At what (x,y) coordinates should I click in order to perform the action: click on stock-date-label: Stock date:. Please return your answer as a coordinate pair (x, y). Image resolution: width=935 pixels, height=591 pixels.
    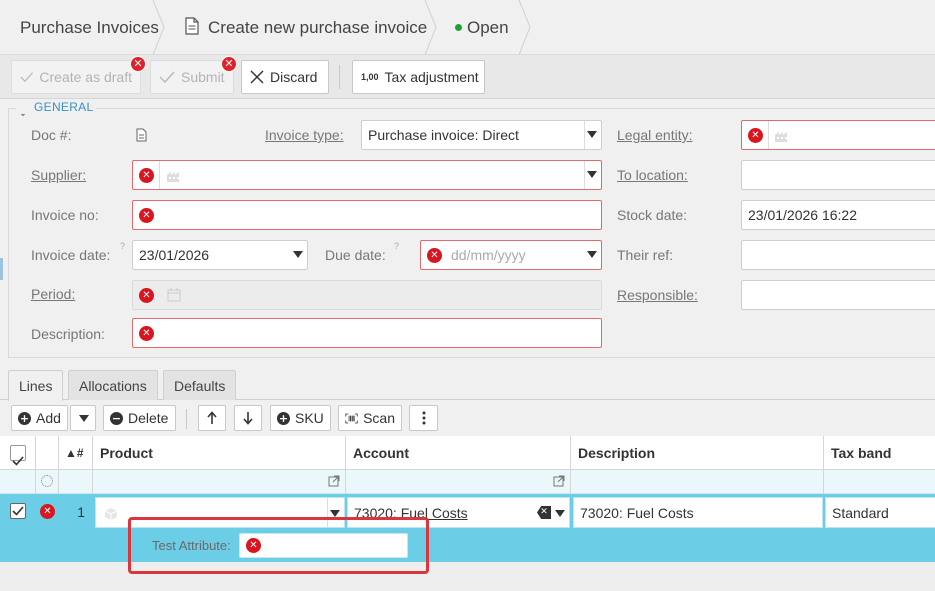
    Looking at the image, I should click on (652, 215).